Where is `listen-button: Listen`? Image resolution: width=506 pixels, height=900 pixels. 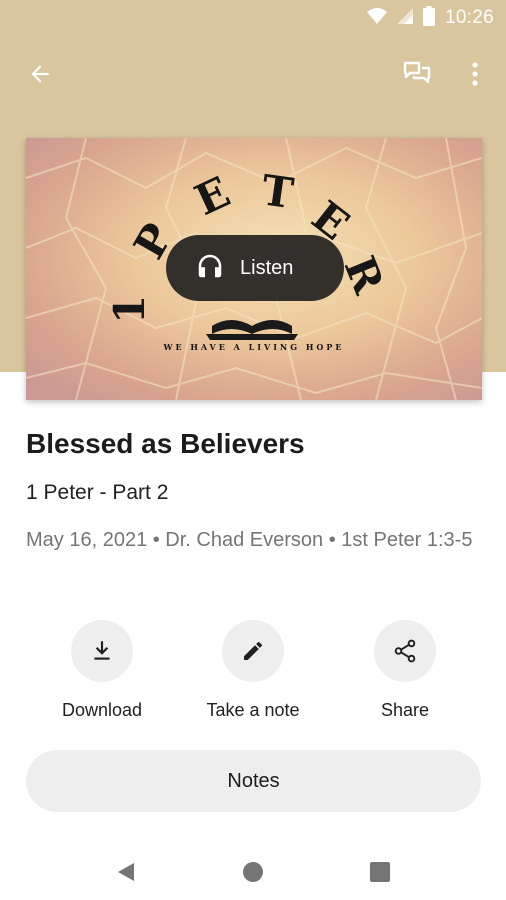
listen-button: Listen is located at coordinates (255, 268).